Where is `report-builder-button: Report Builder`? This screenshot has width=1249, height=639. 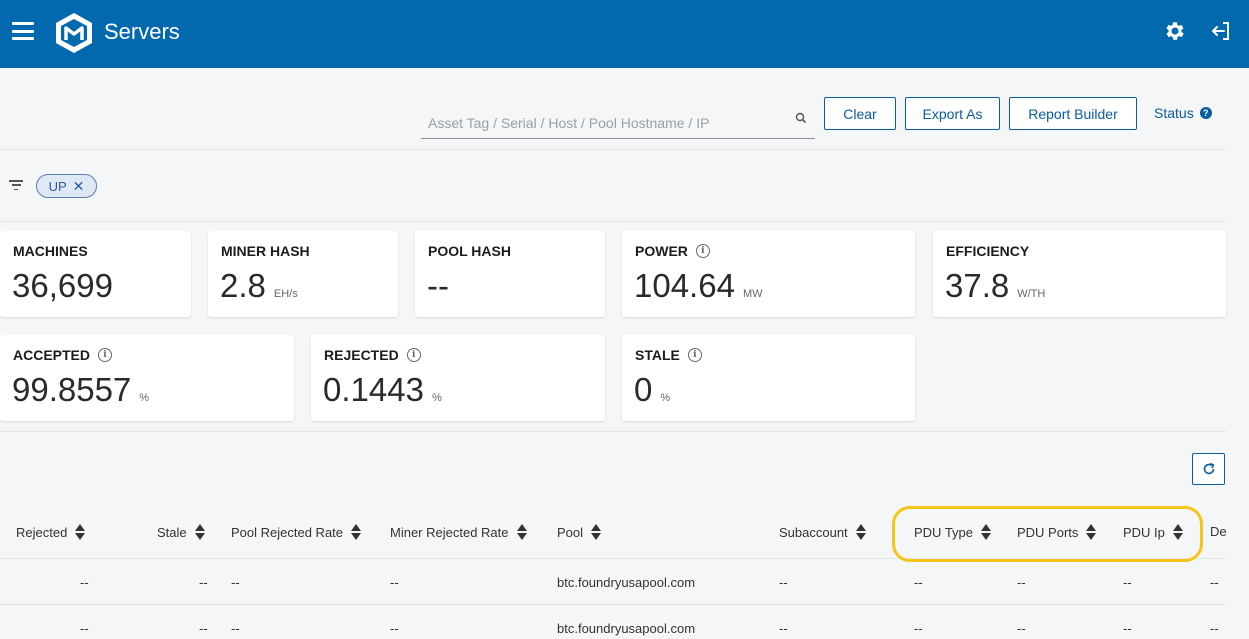 report-builder-button: Report Builder is located at coordinates (1073, 113).